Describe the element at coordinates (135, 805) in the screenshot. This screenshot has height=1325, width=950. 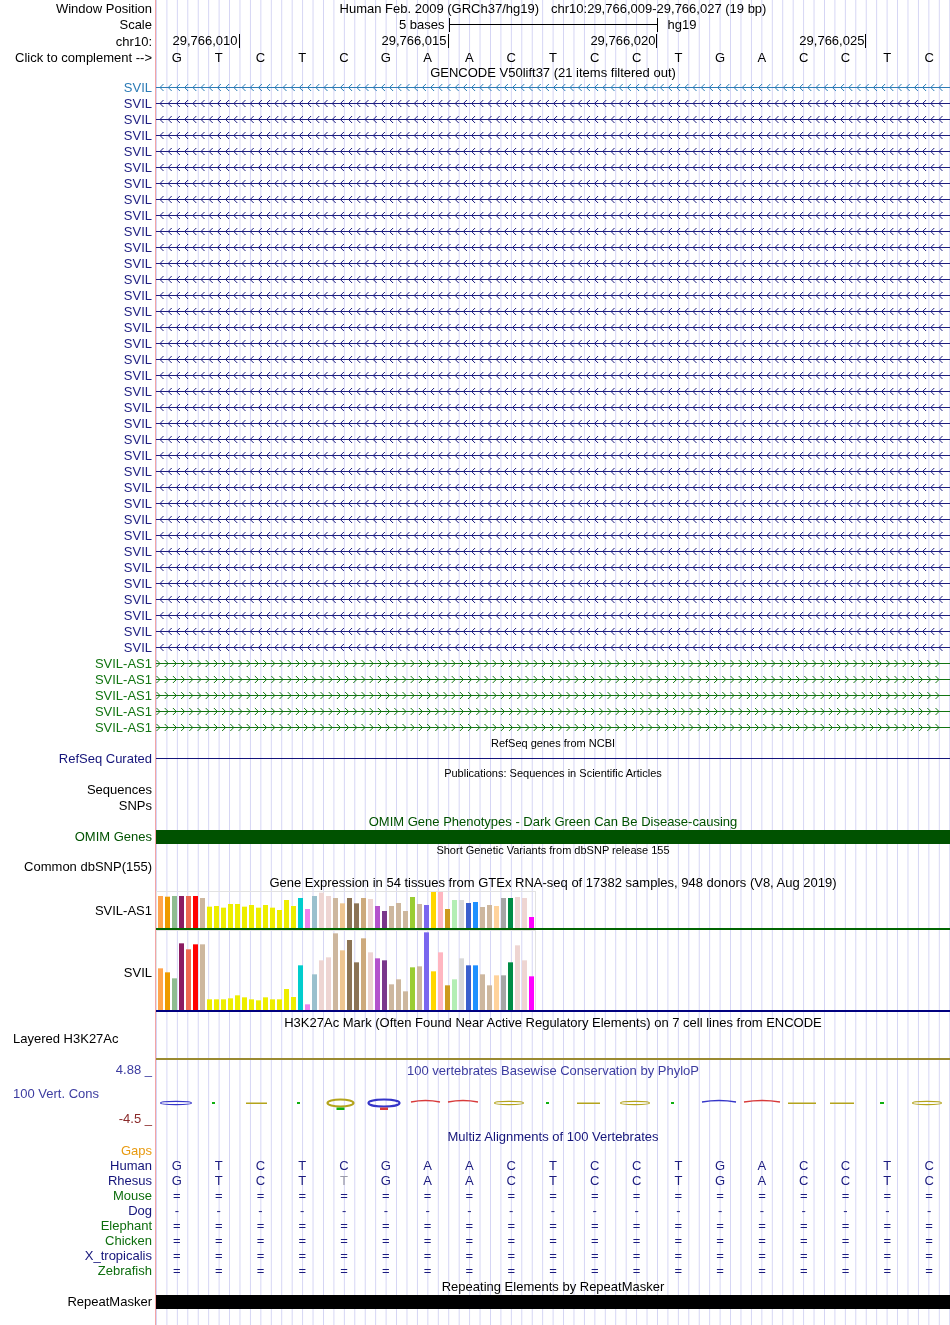
I see `track-label: SNPs` at that location.